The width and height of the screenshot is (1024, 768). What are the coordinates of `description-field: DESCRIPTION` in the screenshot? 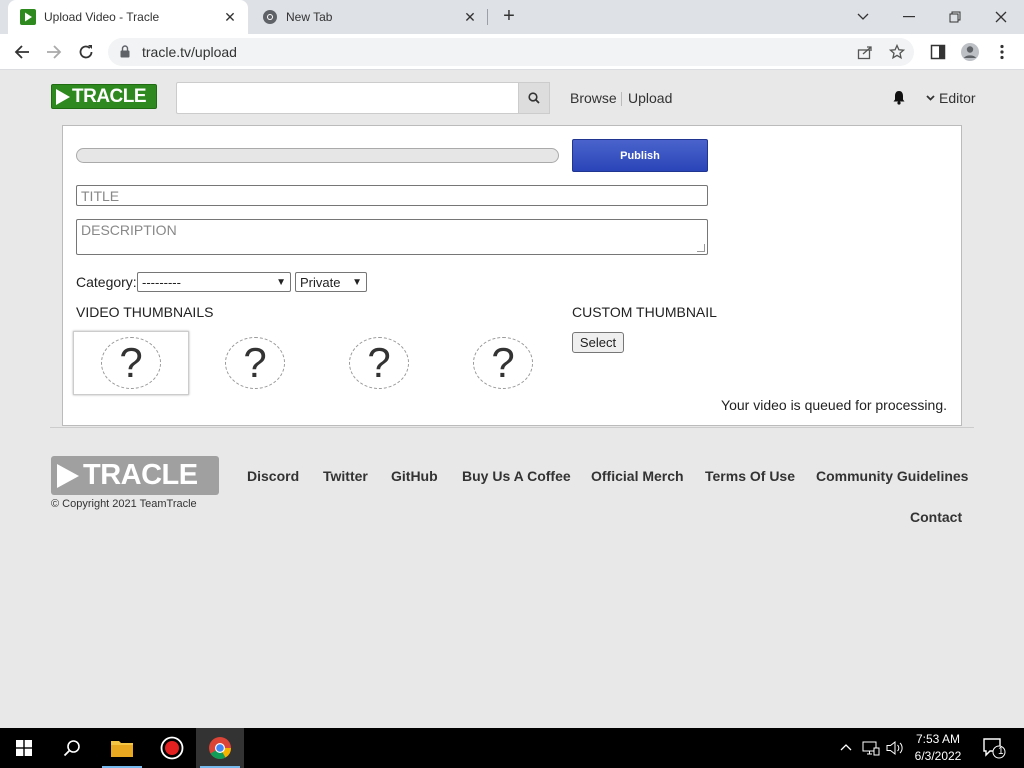 It's located at (392, 237).